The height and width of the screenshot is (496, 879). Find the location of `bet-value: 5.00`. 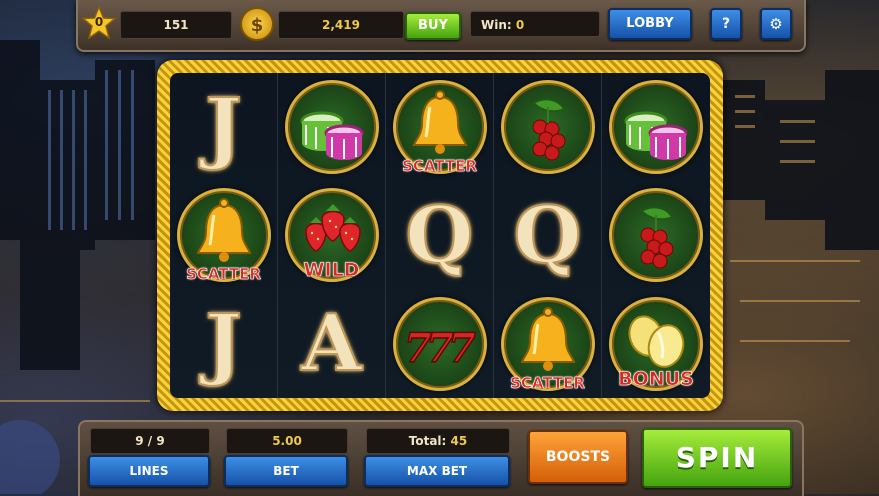

bet-value: 5.00 is located at coordinates (287, 441).